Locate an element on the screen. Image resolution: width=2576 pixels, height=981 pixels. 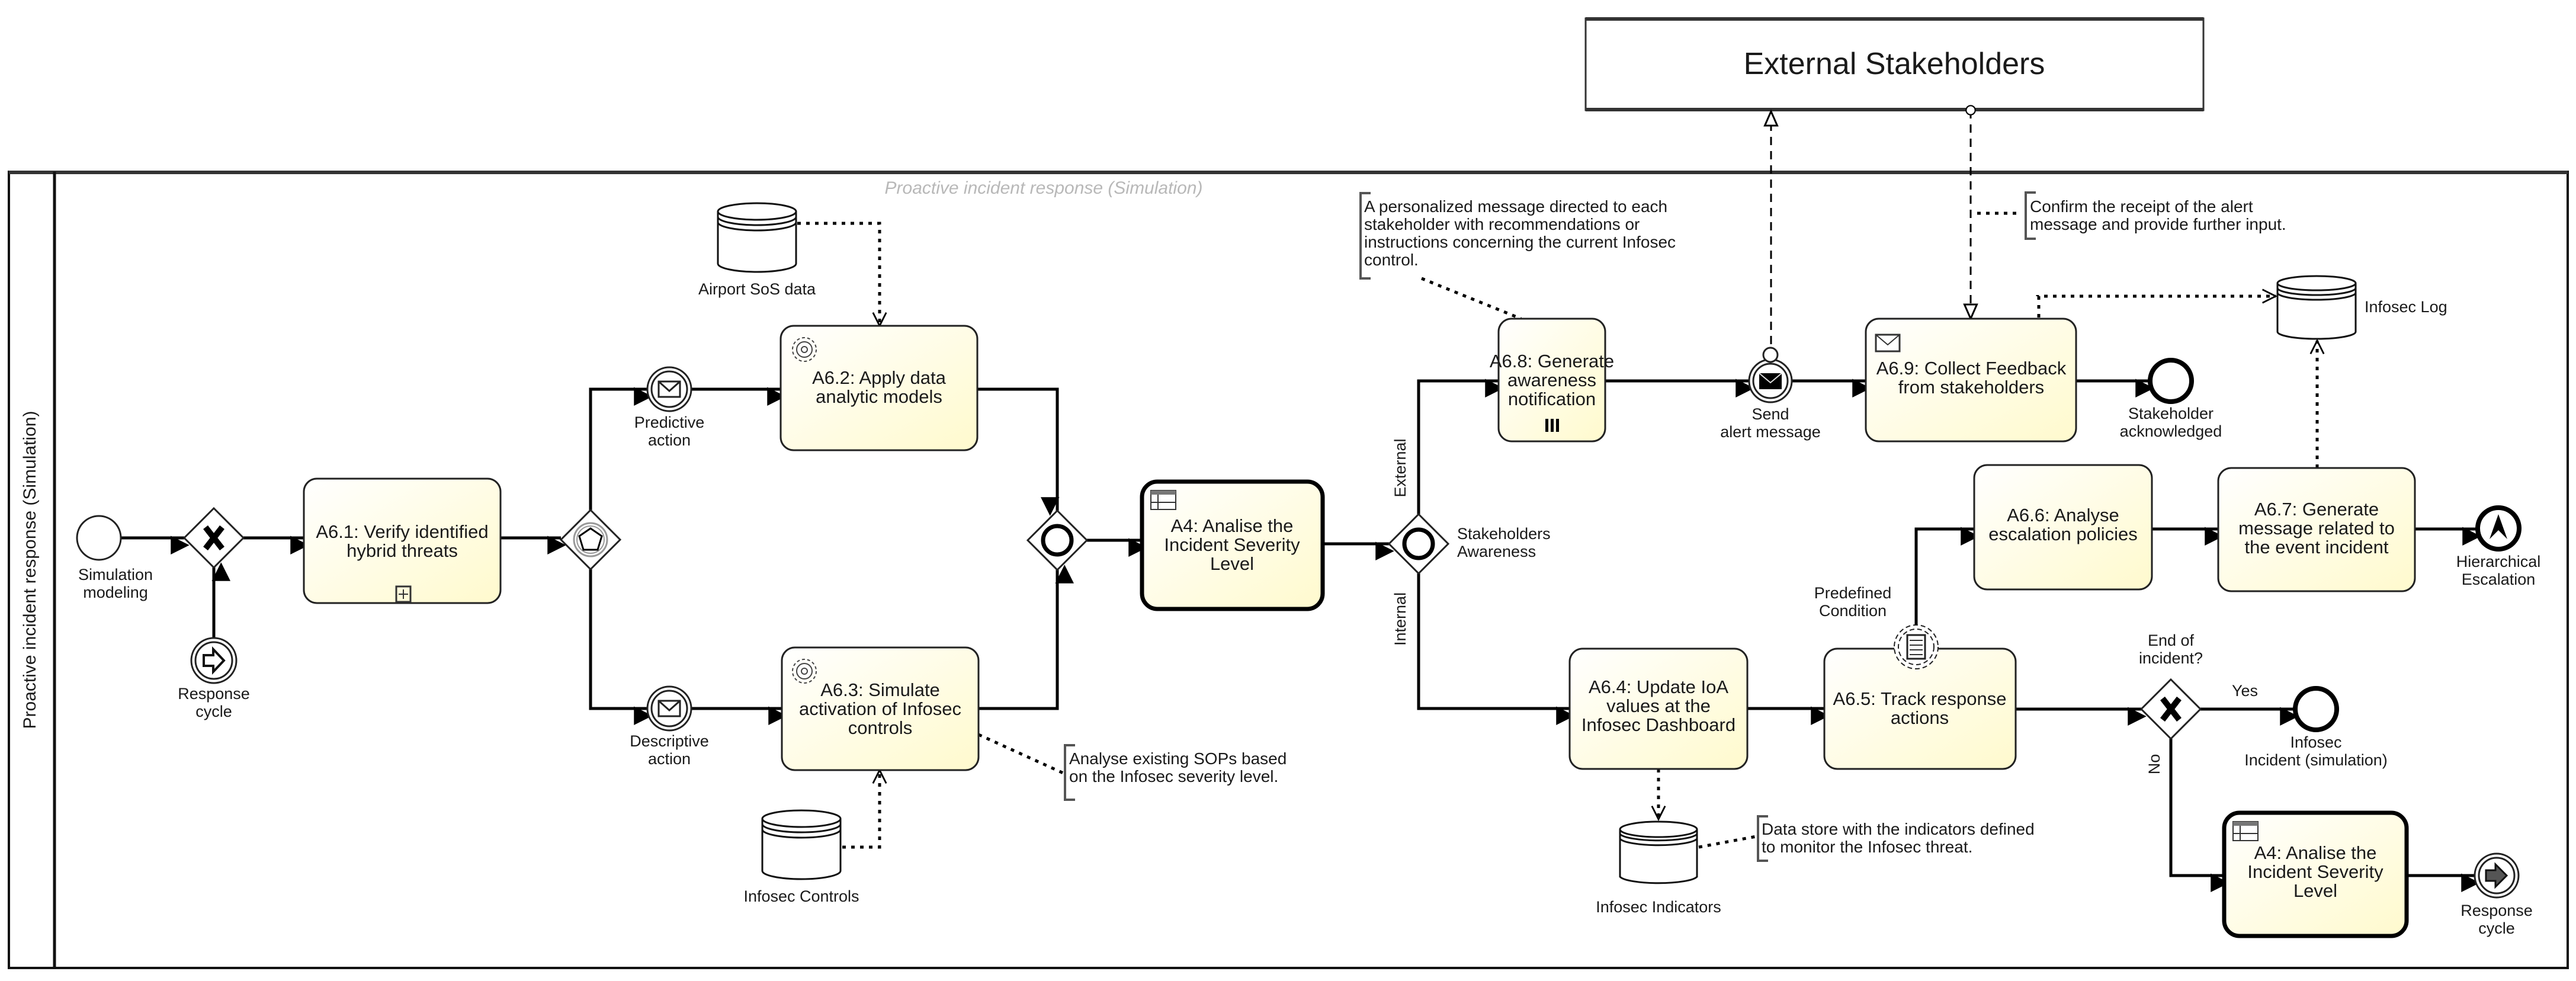
annotation-line: message and provide further input. is located at coordinates (2158, 224).